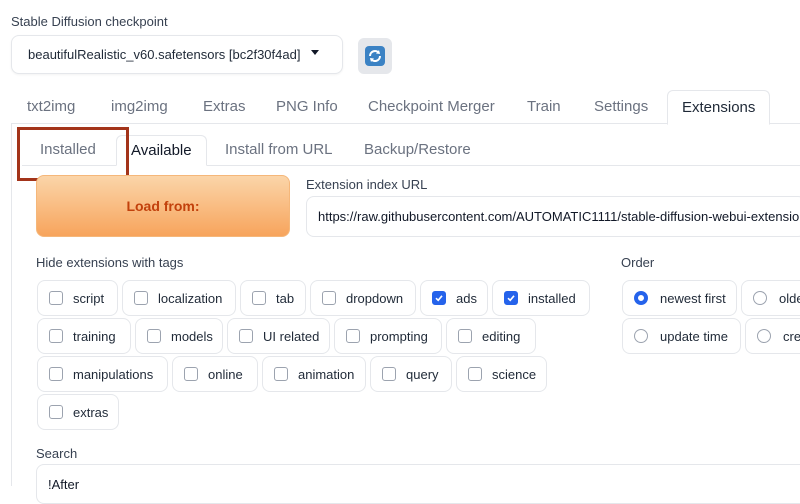 This screenshot has height=504, width=800. What do you see at coordinates (375, 298) in the screenshot?
I see `tag-label: dropdown` at bounding box center [375, 298].